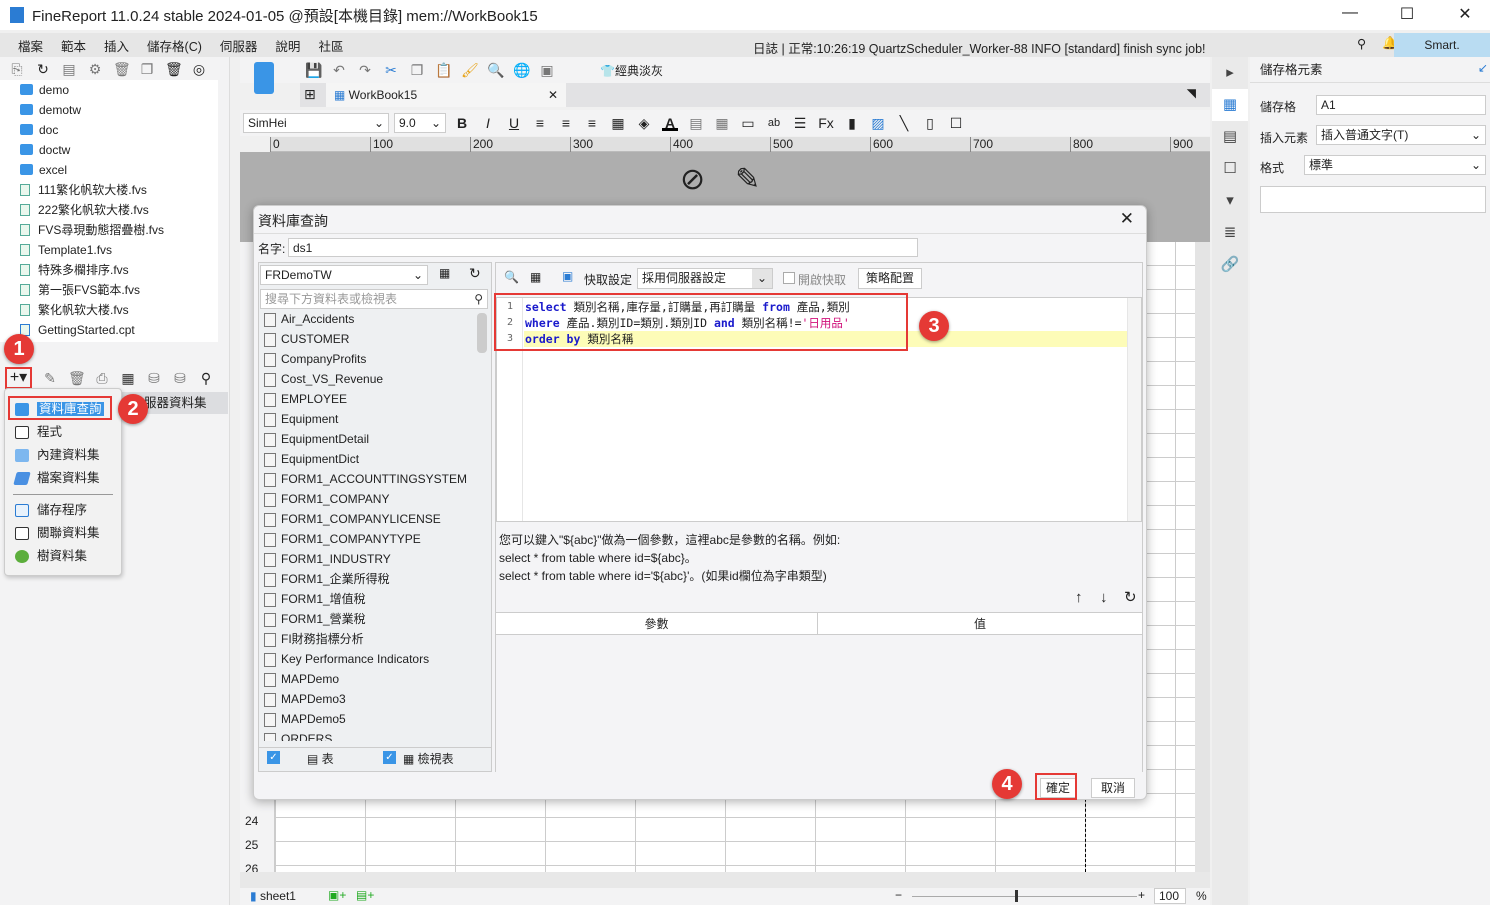 This screenshot has height=905, width=1490. What do you see at coordinates (154, 378) in the screenshot?
I see `db-run-icon: ⛁` at bounding box center [154, 378].